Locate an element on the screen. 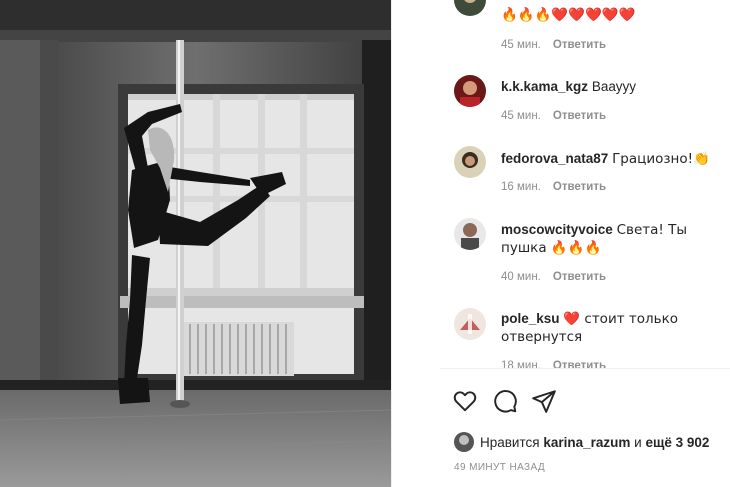 This screenshot has width=730, height=487. likes-summary: Нравится karina_razum и ещё 3 902 is located at coordinates (581, 442).